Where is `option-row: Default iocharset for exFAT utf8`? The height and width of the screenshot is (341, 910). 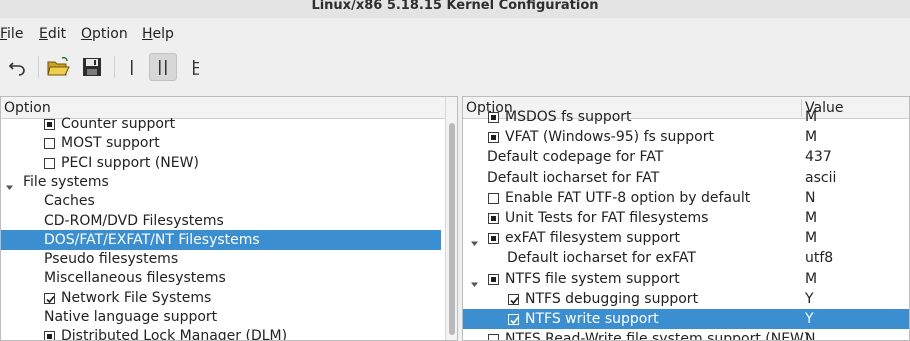 option-row: Default iocharset for exFAT utf8 is located at coordinates (686, 258).